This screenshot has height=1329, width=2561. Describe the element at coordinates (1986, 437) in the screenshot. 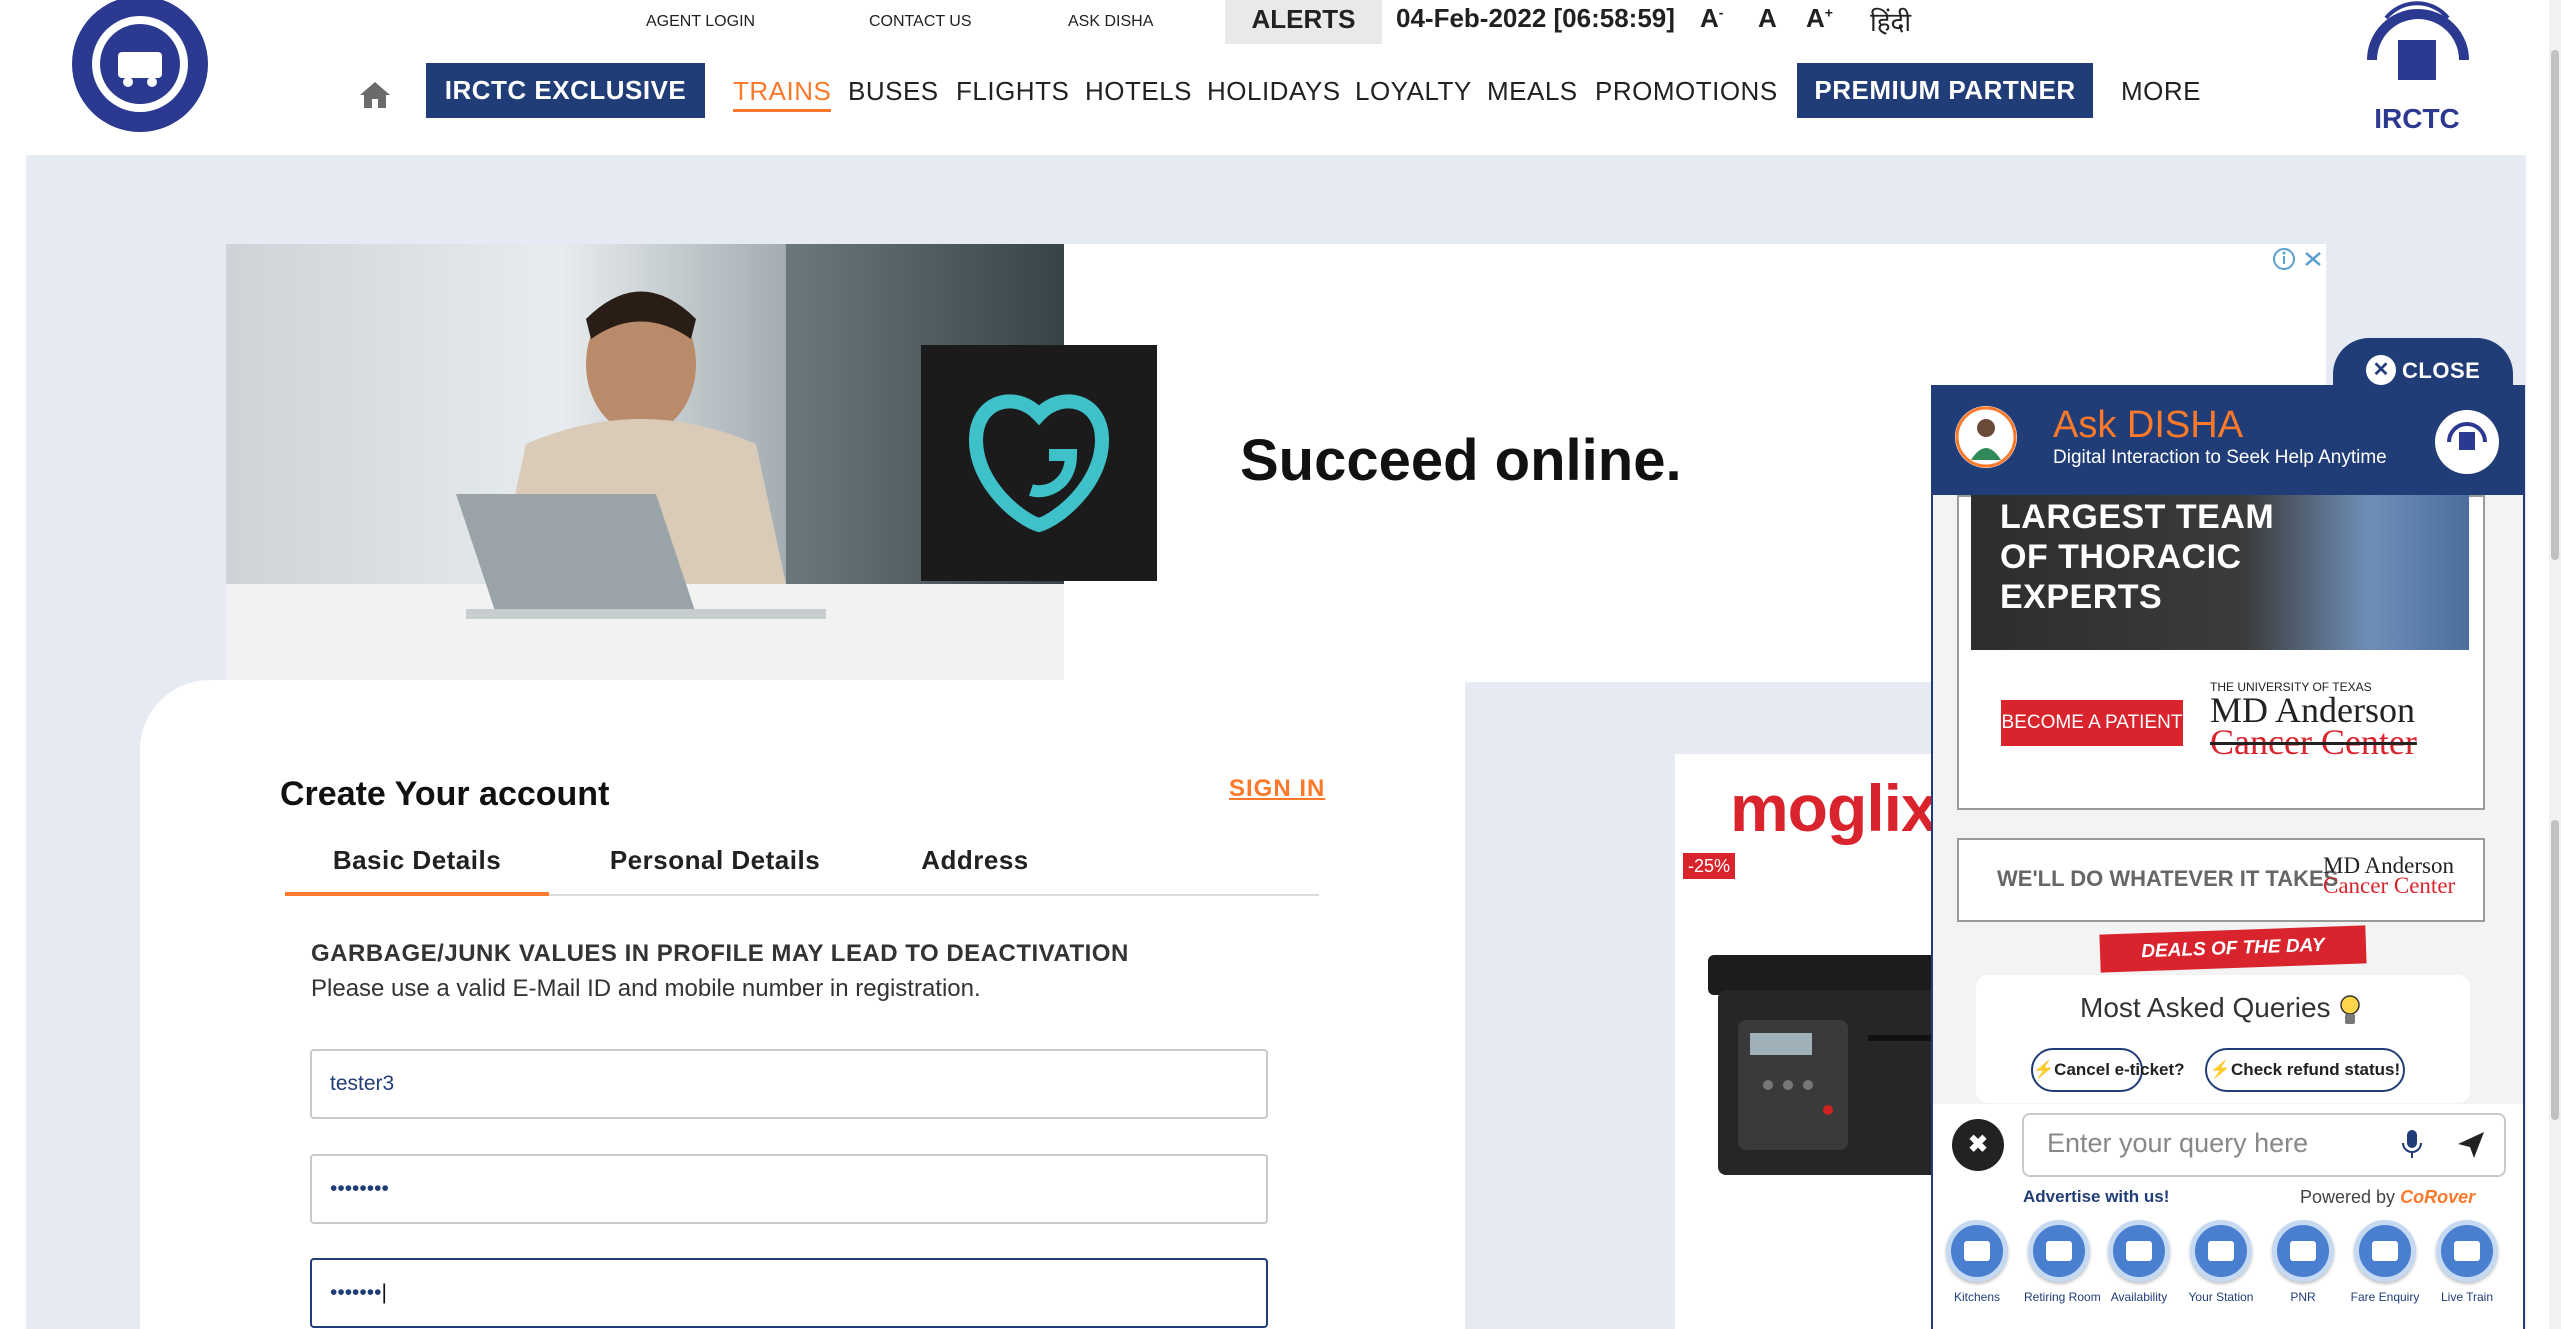

I see `disha-avatar-icon` at that location.